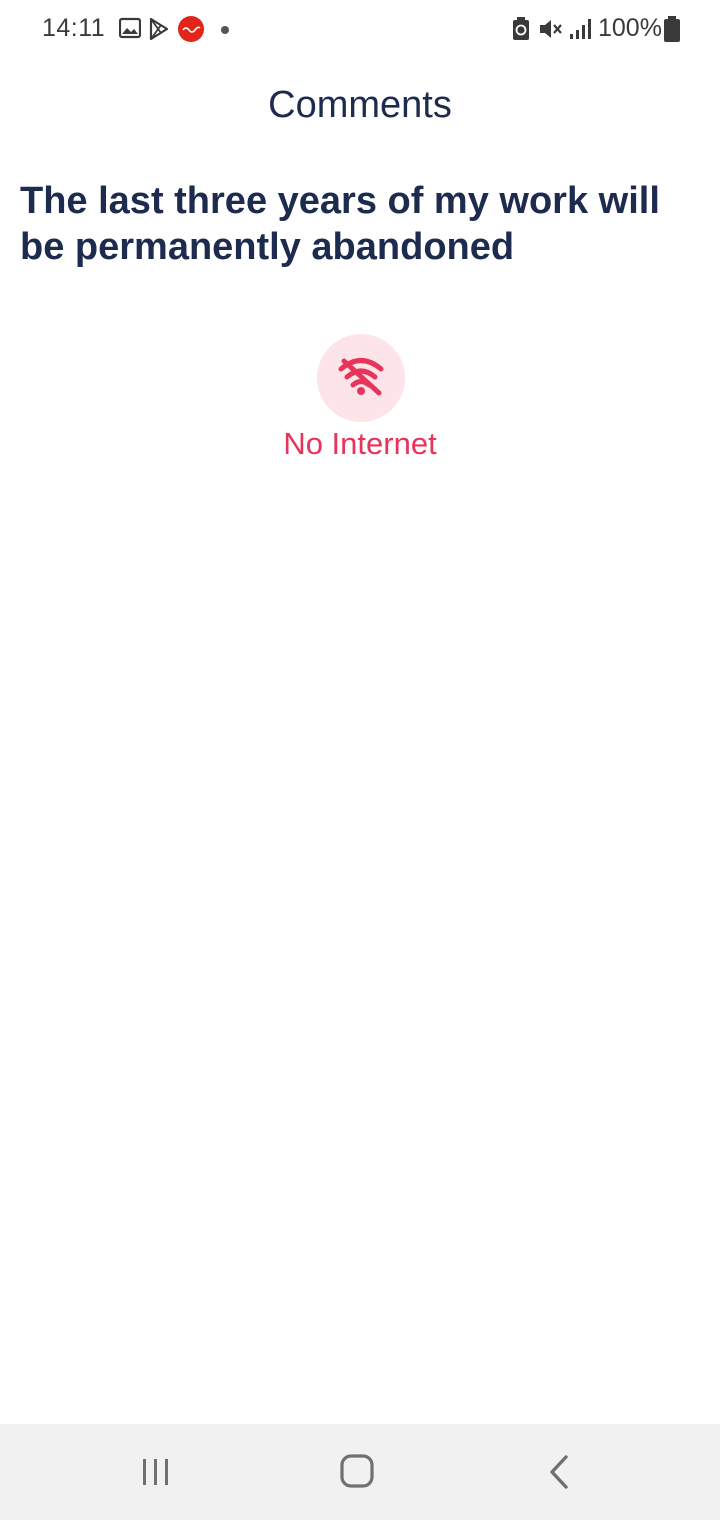 Image resolution: width=720 pixels, height=1520 pixels. Describe the element at coordinates (580, 29) in the screenshot. I see `signal-icon` at that location.